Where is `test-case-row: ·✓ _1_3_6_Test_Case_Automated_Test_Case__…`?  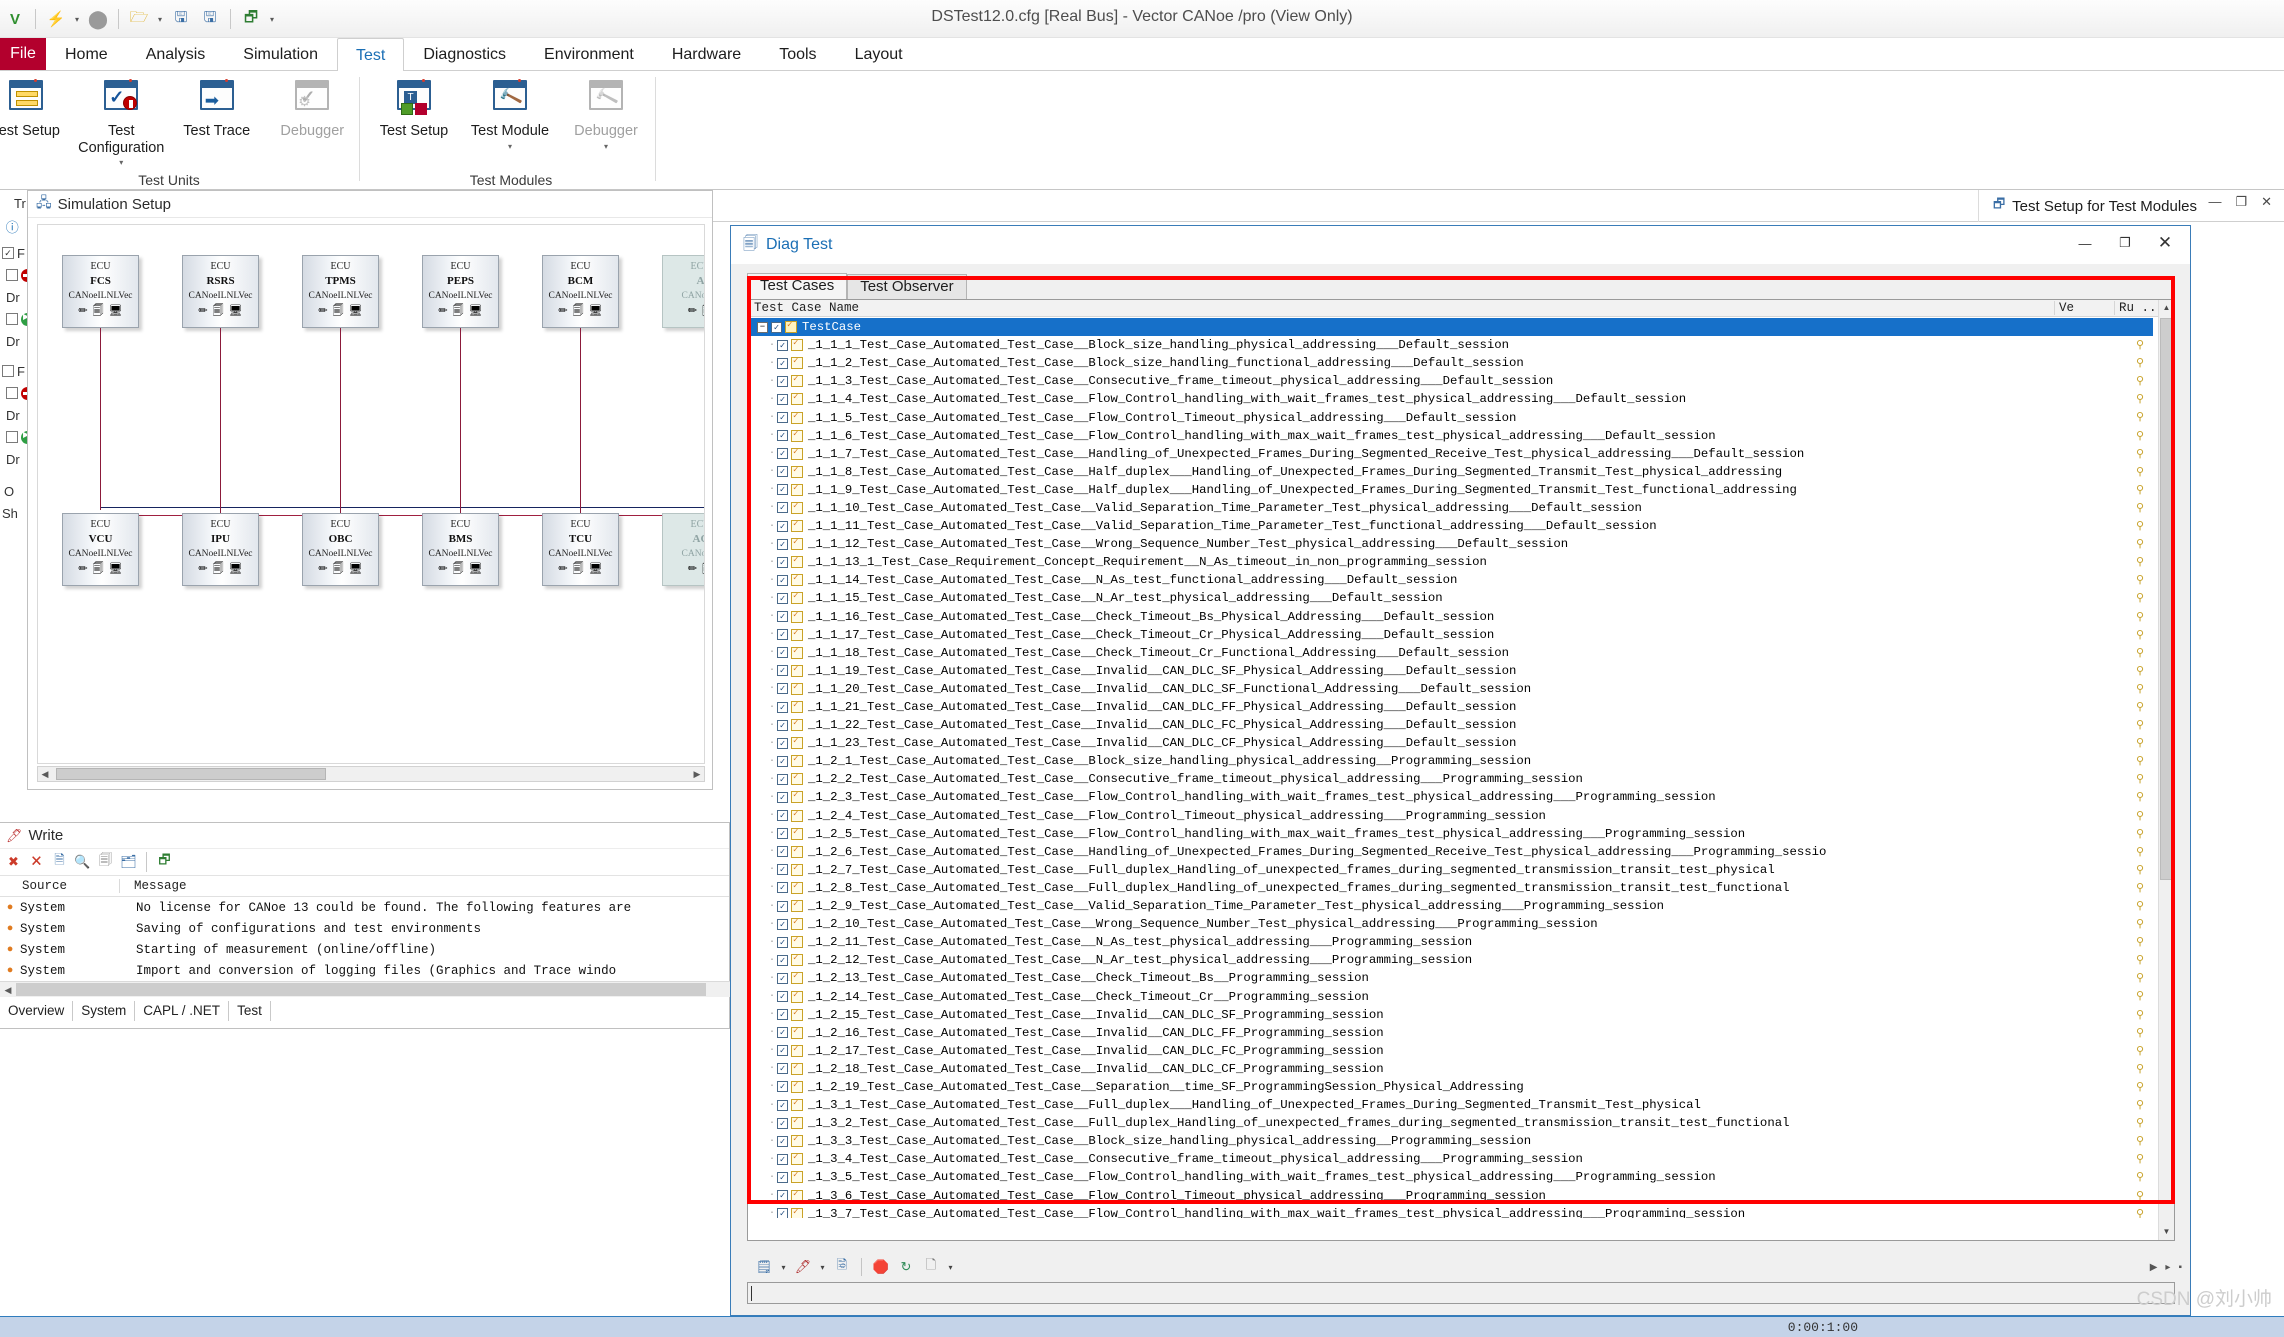
test-case-row: ·✓ _1_3_6_Test_Case_Automated_Test_Case__… is located at coordinates (1451, 1196).